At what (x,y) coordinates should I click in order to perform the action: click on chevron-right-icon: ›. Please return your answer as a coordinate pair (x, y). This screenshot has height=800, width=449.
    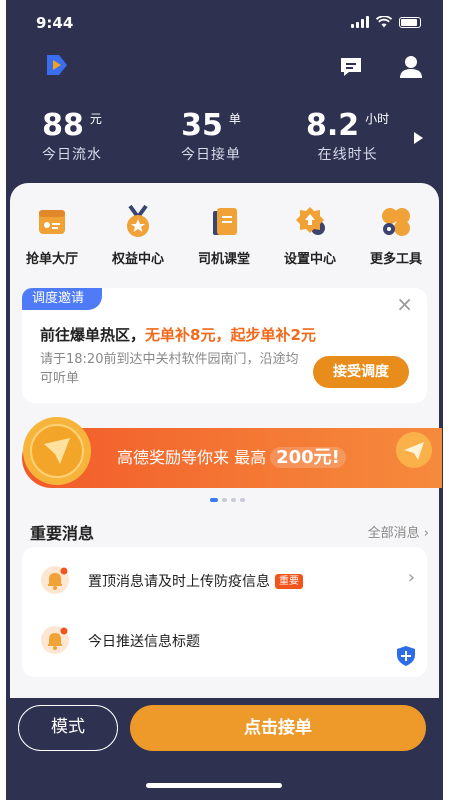
    Looking at the image, I should click on (411, 577).